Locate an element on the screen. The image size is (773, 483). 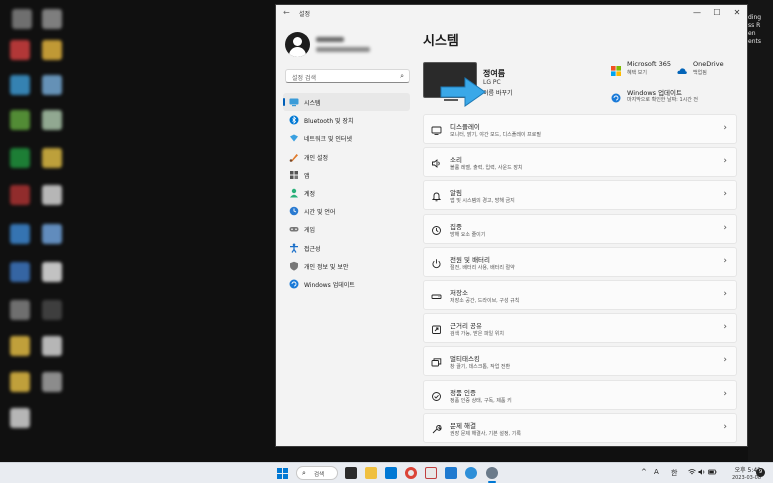
close-icon: ✕ is located at coordinates (737, 13).